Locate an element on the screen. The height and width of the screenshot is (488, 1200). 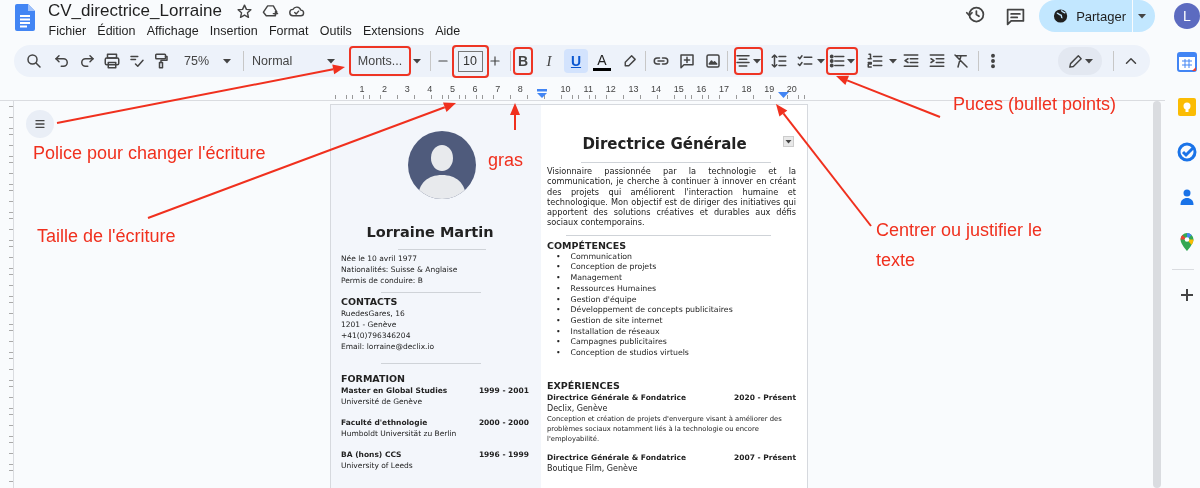
ruler-number: 12 is located at coordinates (610, 89).